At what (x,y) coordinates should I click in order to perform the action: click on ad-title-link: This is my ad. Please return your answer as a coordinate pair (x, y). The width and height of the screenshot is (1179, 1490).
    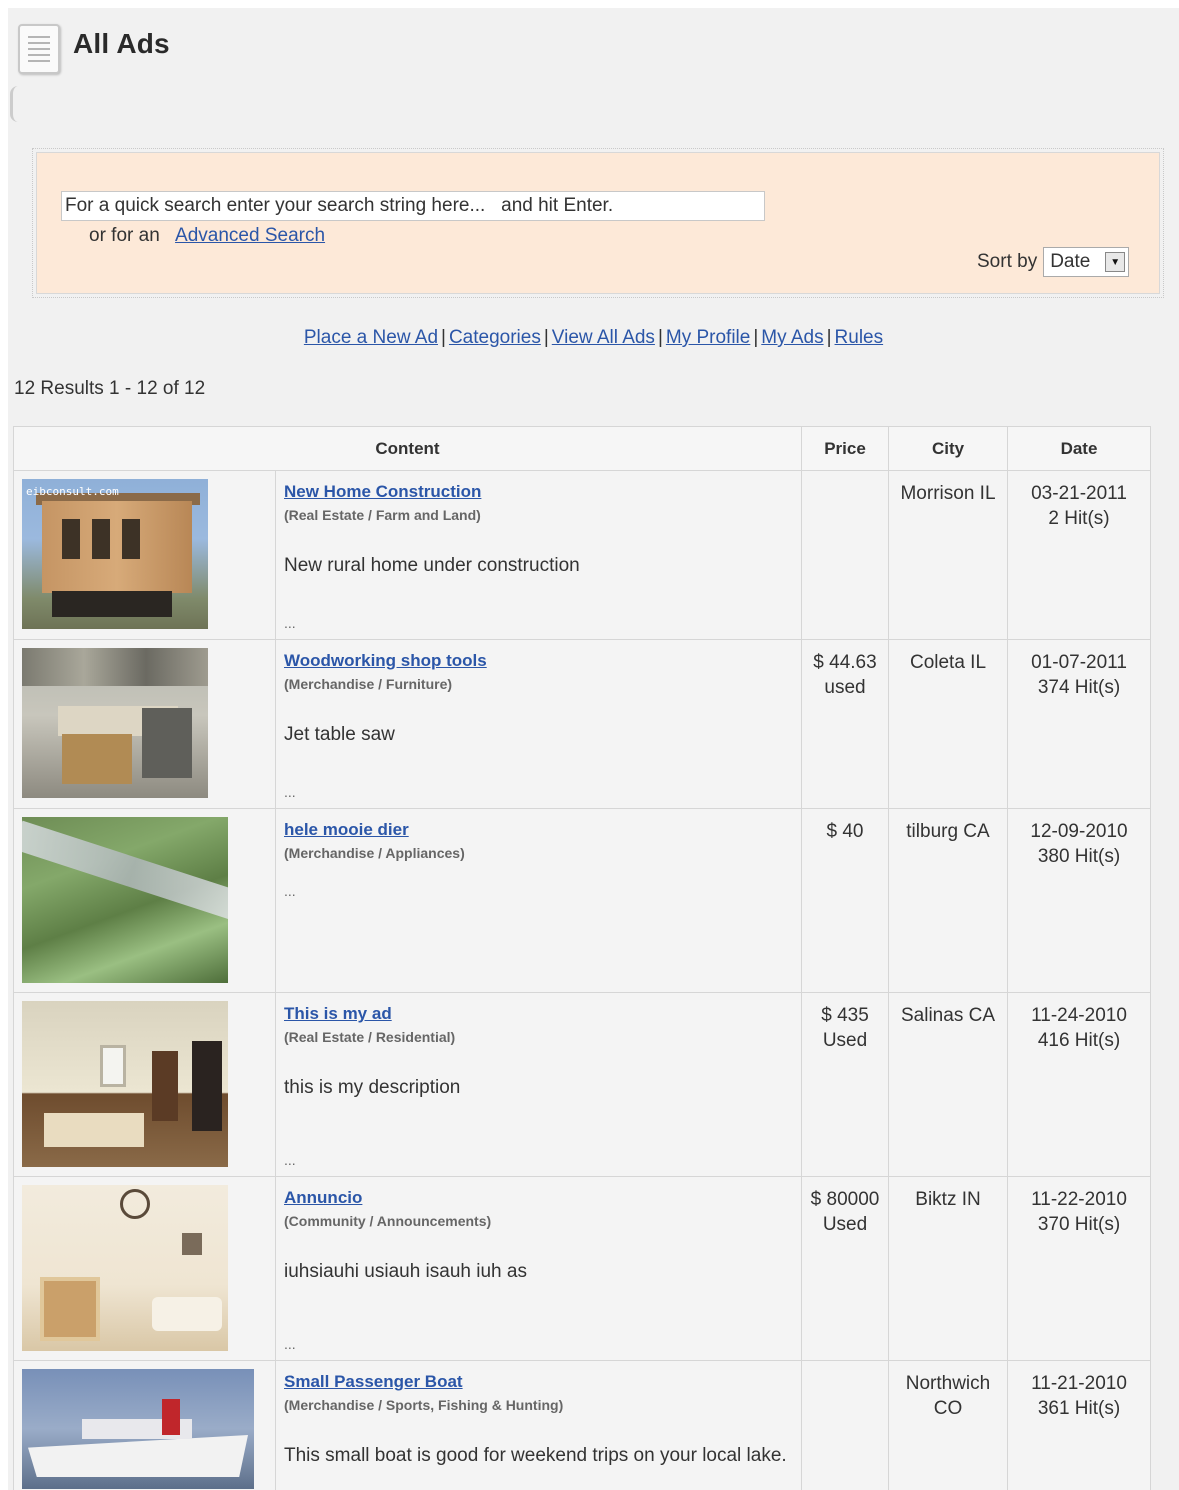
    Looking at the image, I should click on (338, 1014).